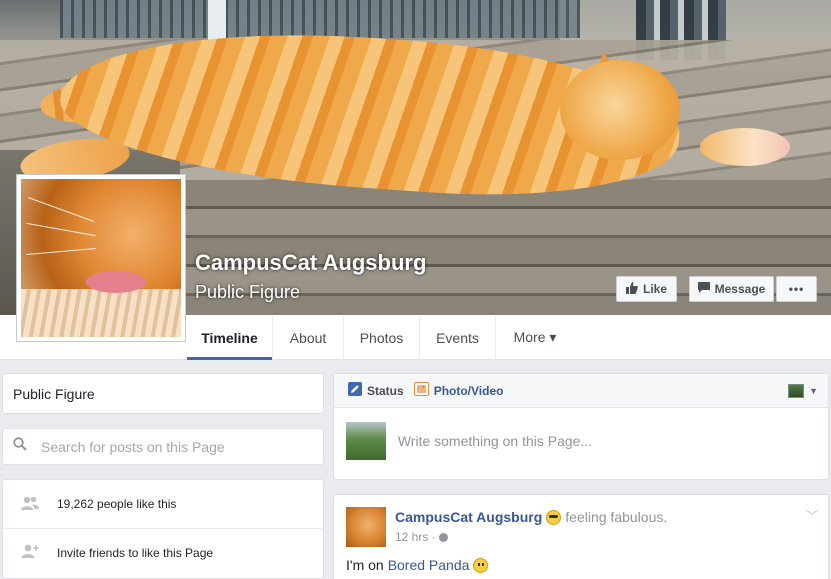 The image size is (831, 579). I want to click on profile-cat-fur, so click(101, 313).